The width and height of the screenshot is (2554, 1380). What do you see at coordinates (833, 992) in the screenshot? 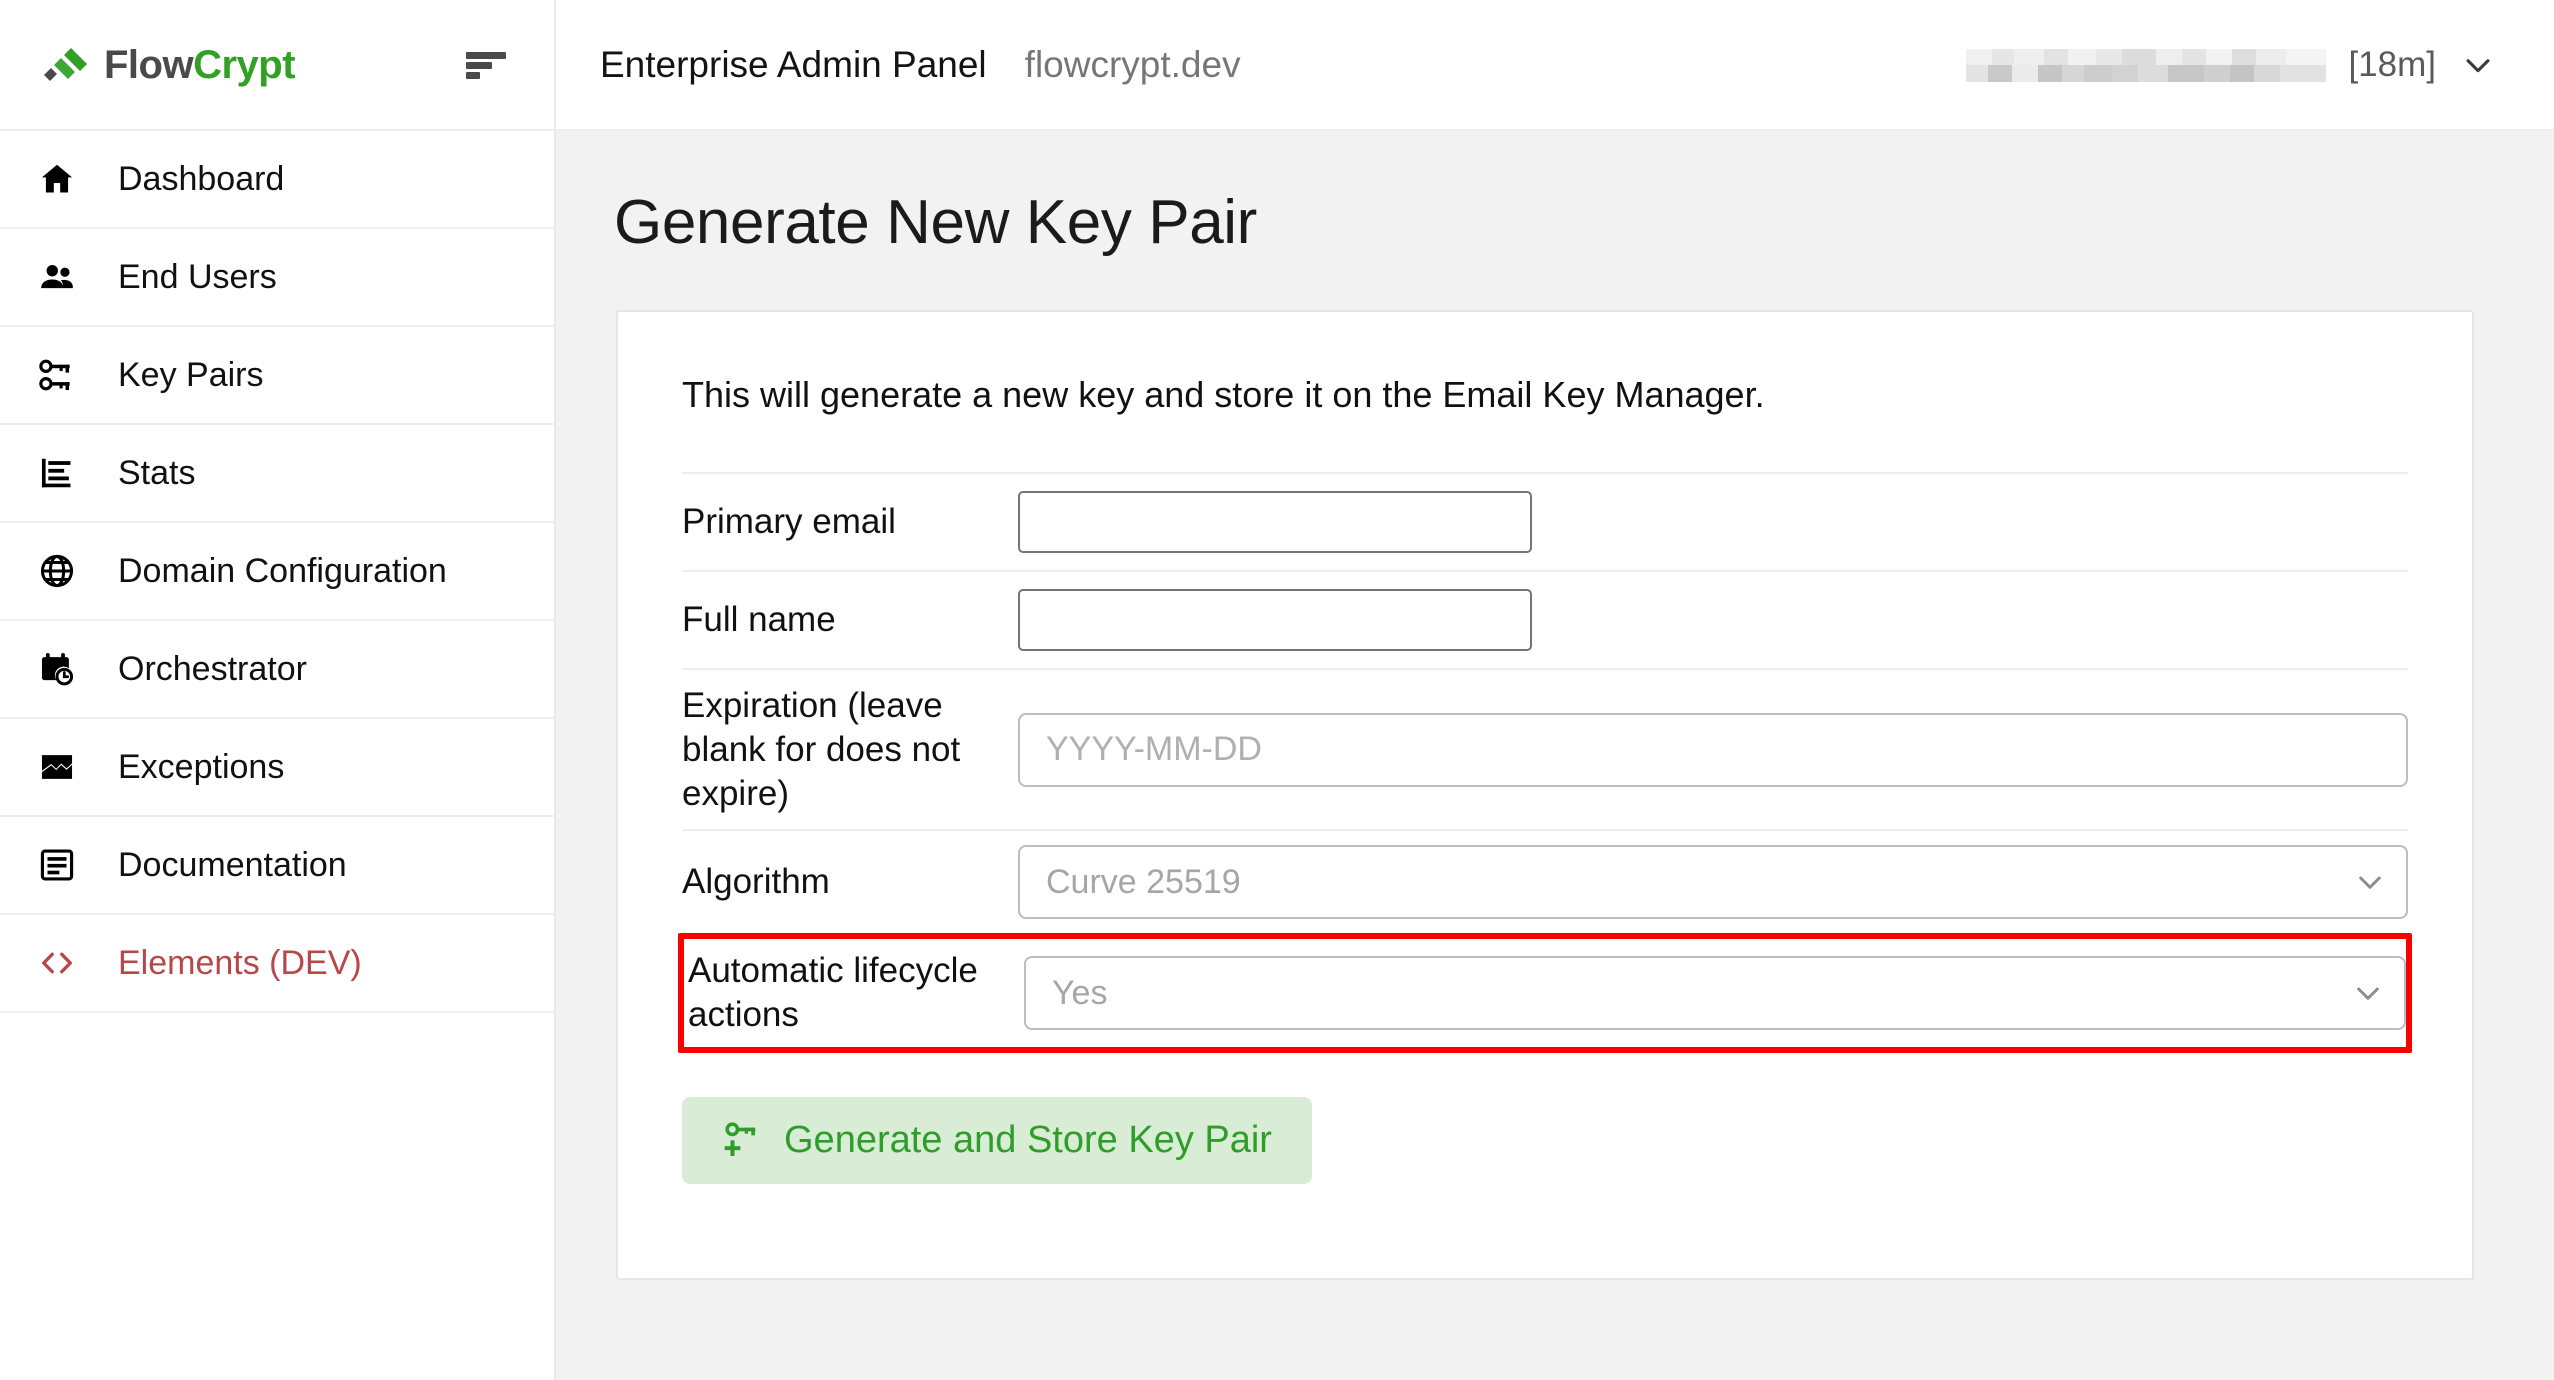
I see `form-label-automatic-lifecycle-actions: Automatic lifecycle actions` at bounding box center [833, 992].